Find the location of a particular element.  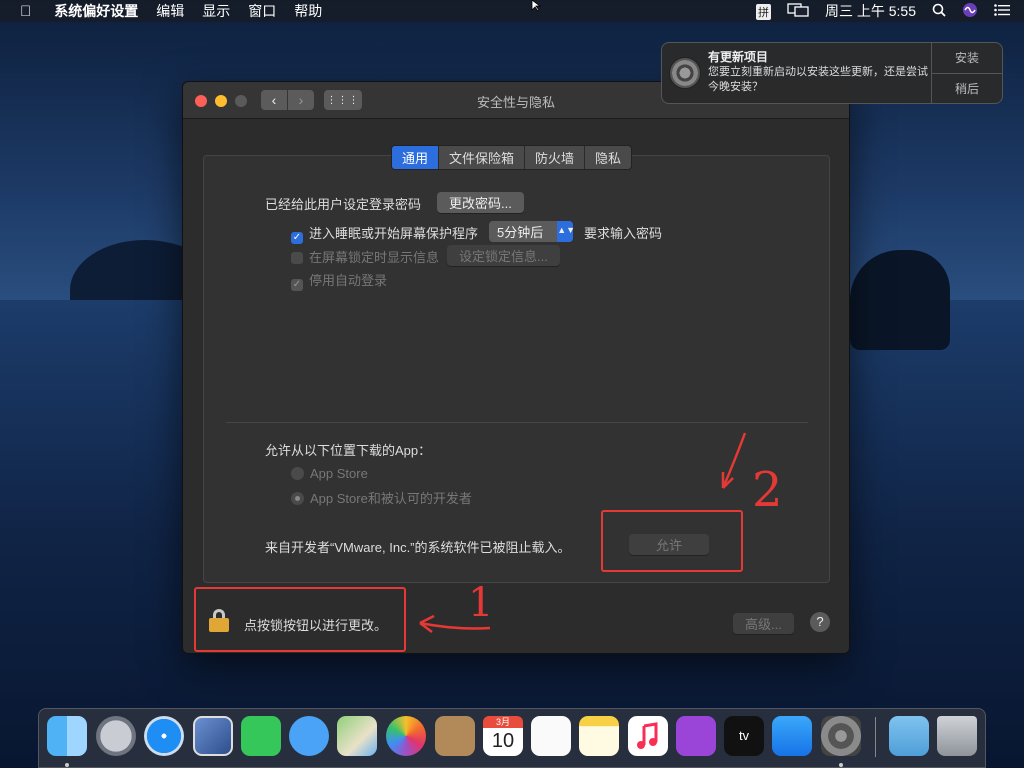

radio-identified-developers is located at coordinates (297, 498).